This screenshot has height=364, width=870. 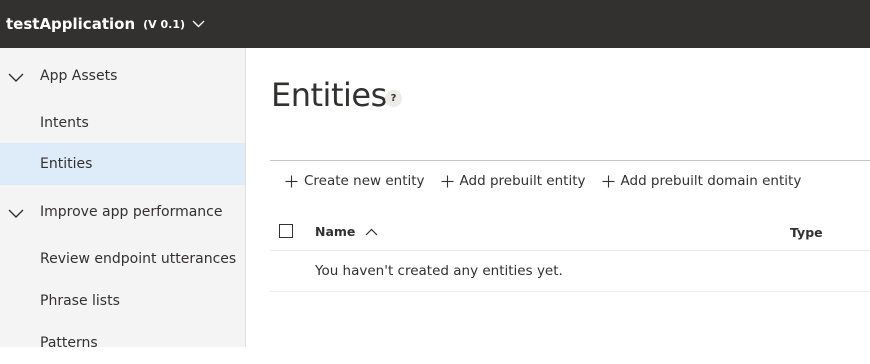 What do you see at coordinates (371, 232) in the screenshot?
I see `sort-ascending-icon` at bounding box center [371, 232].